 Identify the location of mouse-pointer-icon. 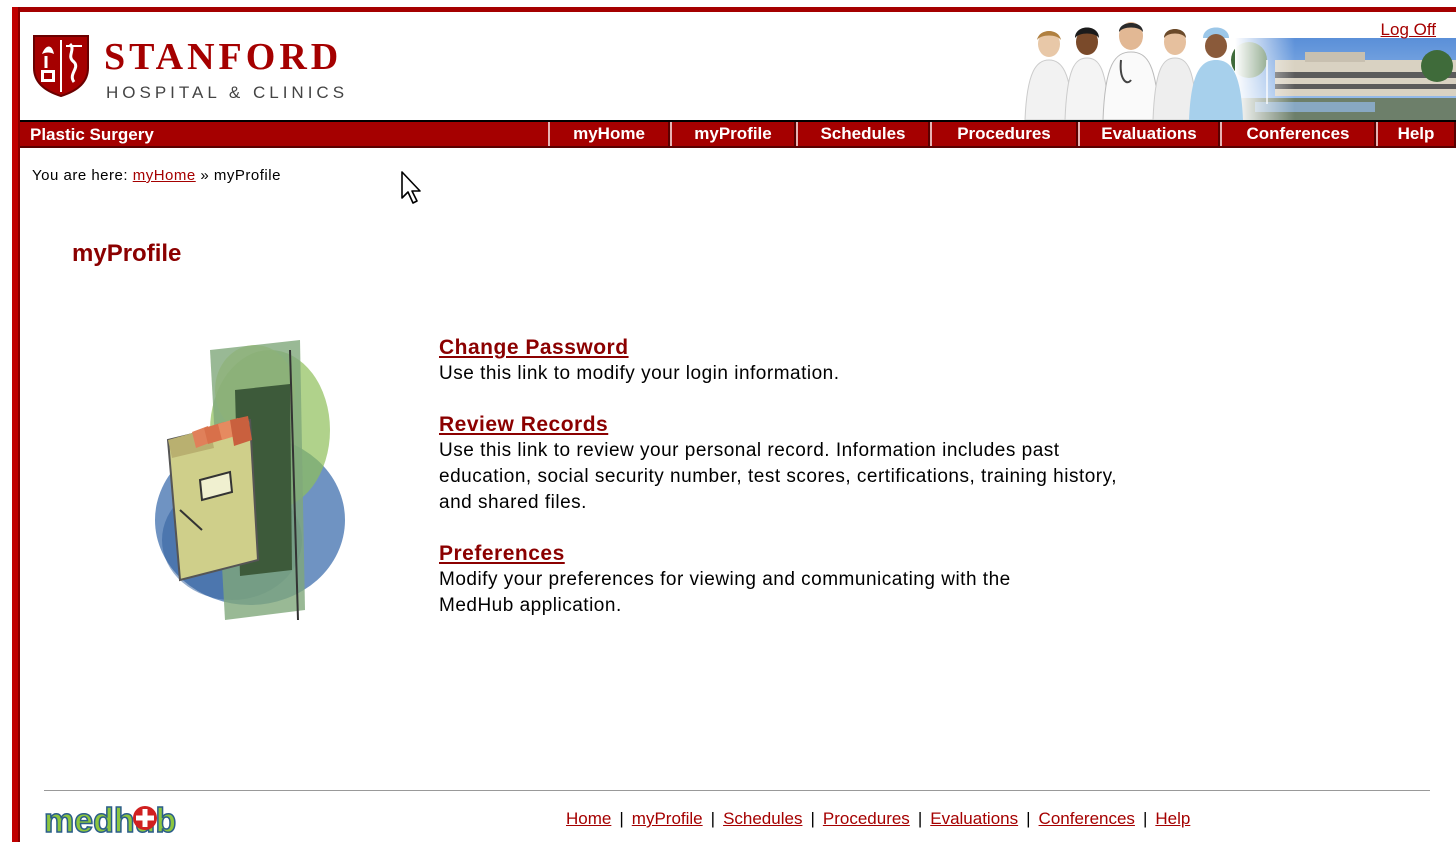
(411, 187).